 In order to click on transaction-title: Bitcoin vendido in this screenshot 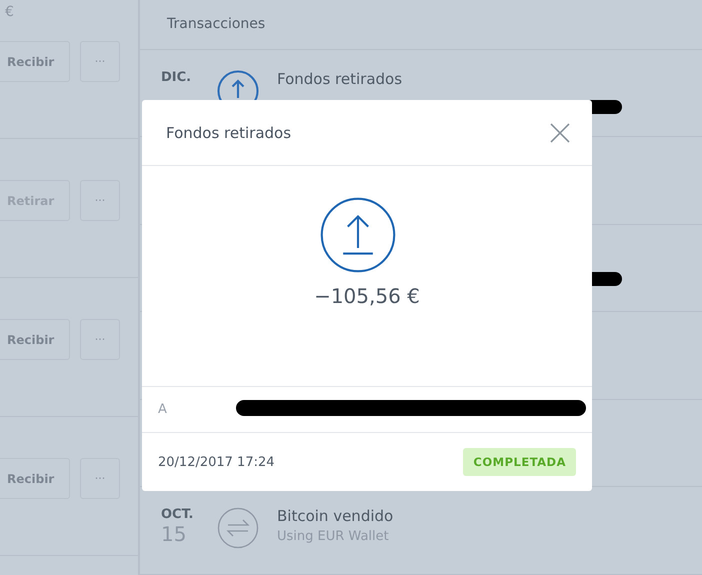, I will do `click(335, 516)`.